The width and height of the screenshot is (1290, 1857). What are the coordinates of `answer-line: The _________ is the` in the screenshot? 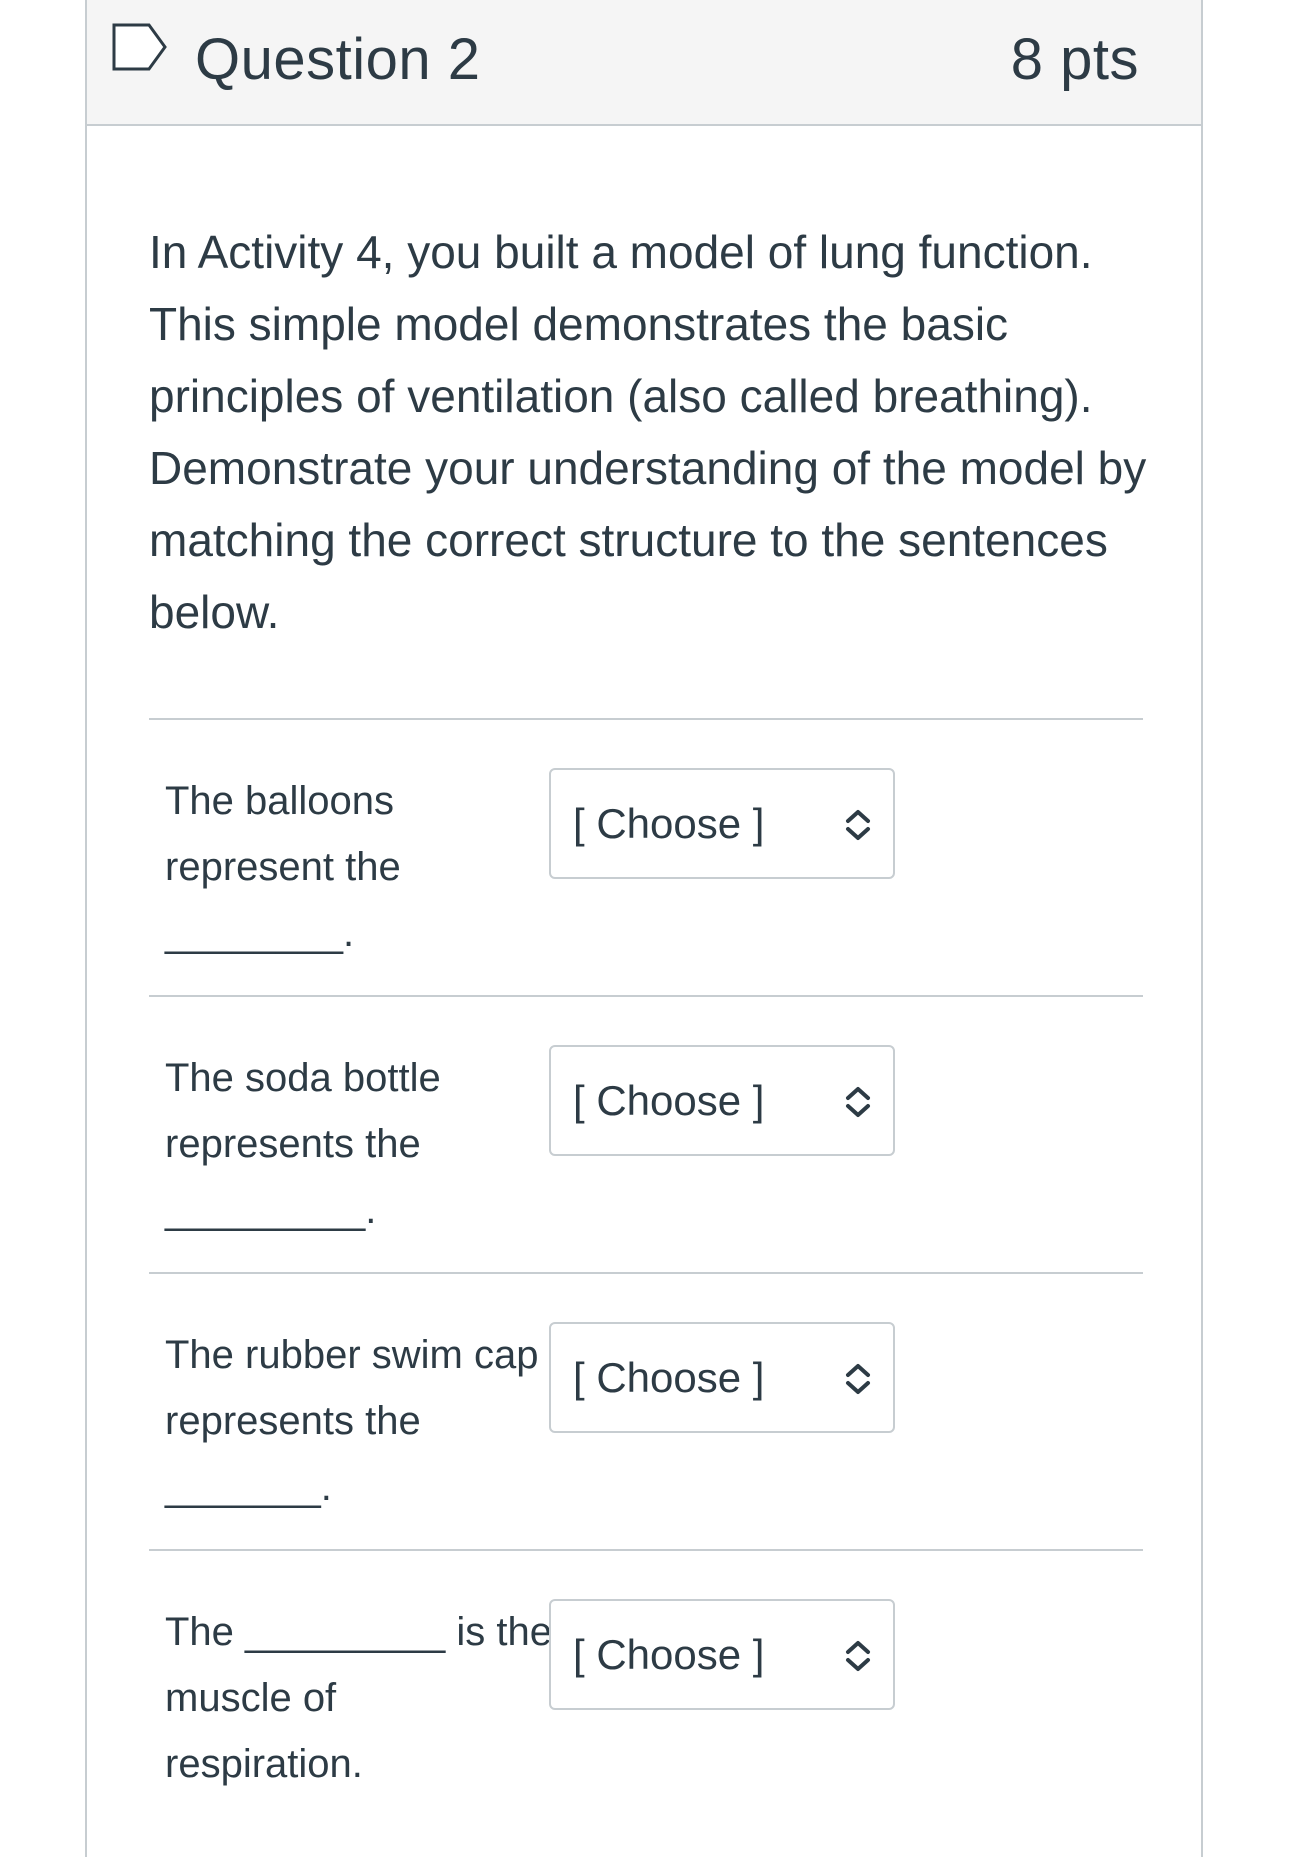 It's located at (358, 1632).